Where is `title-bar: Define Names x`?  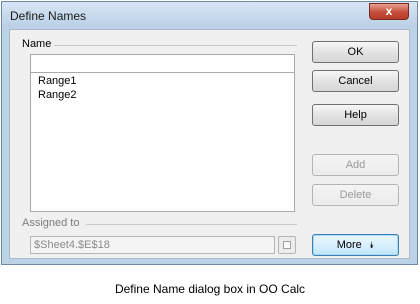
title-bar: Define Names x is located at coordinates (209, 15).